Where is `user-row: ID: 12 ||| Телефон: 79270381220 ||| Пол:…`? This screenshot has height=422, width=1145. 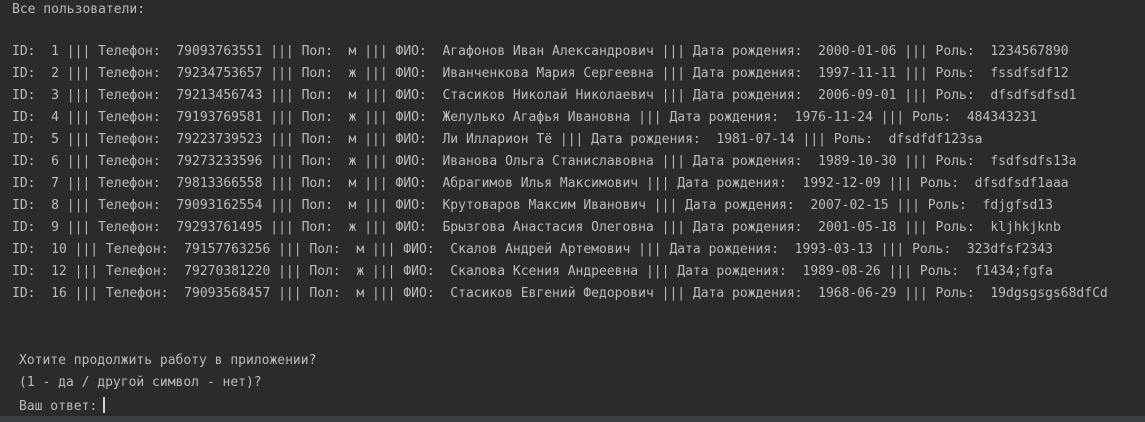 user-row: ID: 12 ||| Телефон: 79270381220 ||| Пол:… is located at coordinates (532, 271).